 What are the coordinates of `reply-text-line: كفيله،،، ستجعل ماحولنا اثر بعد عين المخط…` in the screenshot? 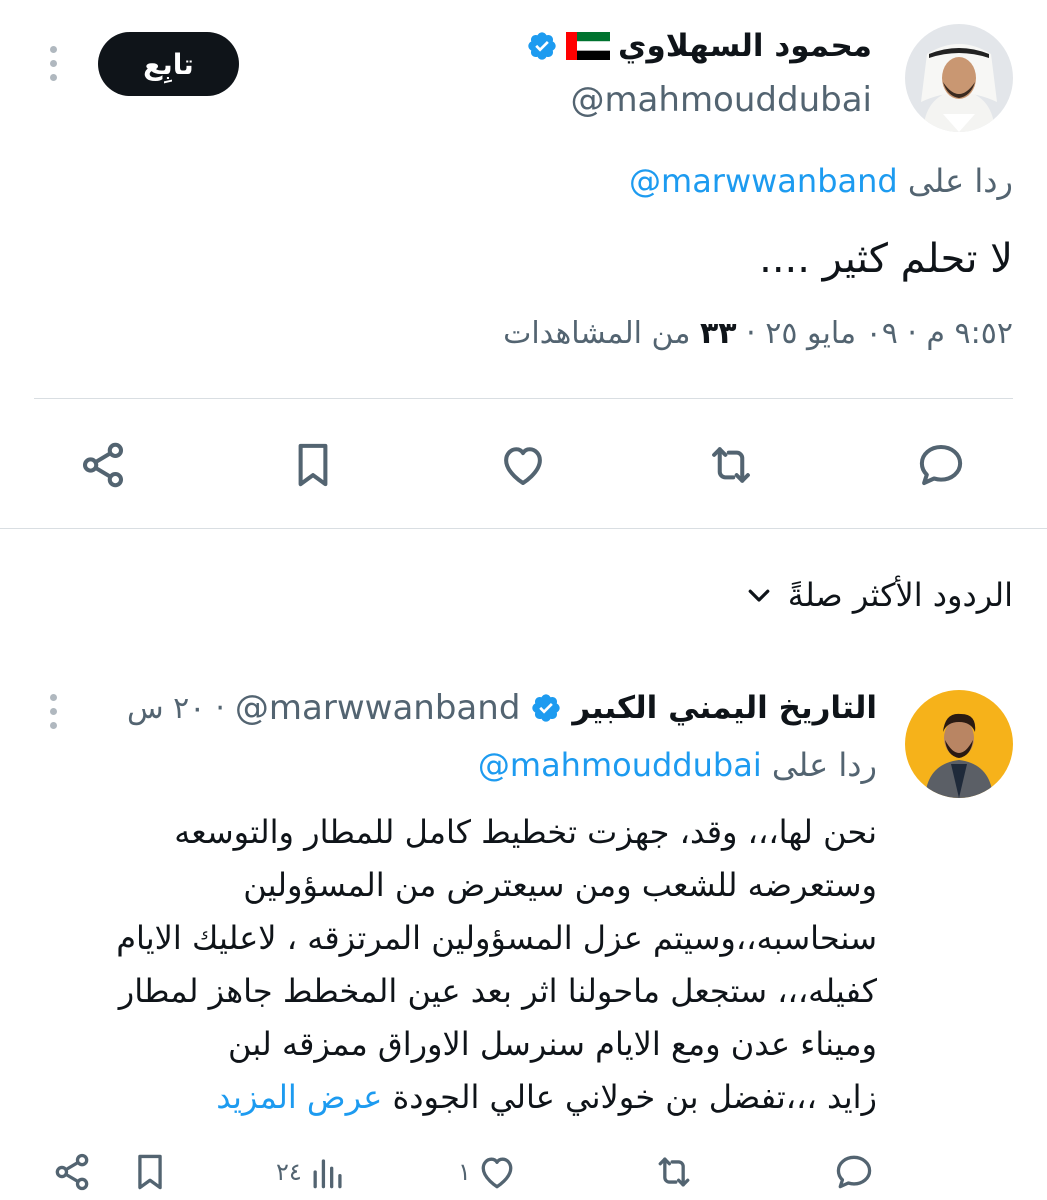 It's located at (497, 991).